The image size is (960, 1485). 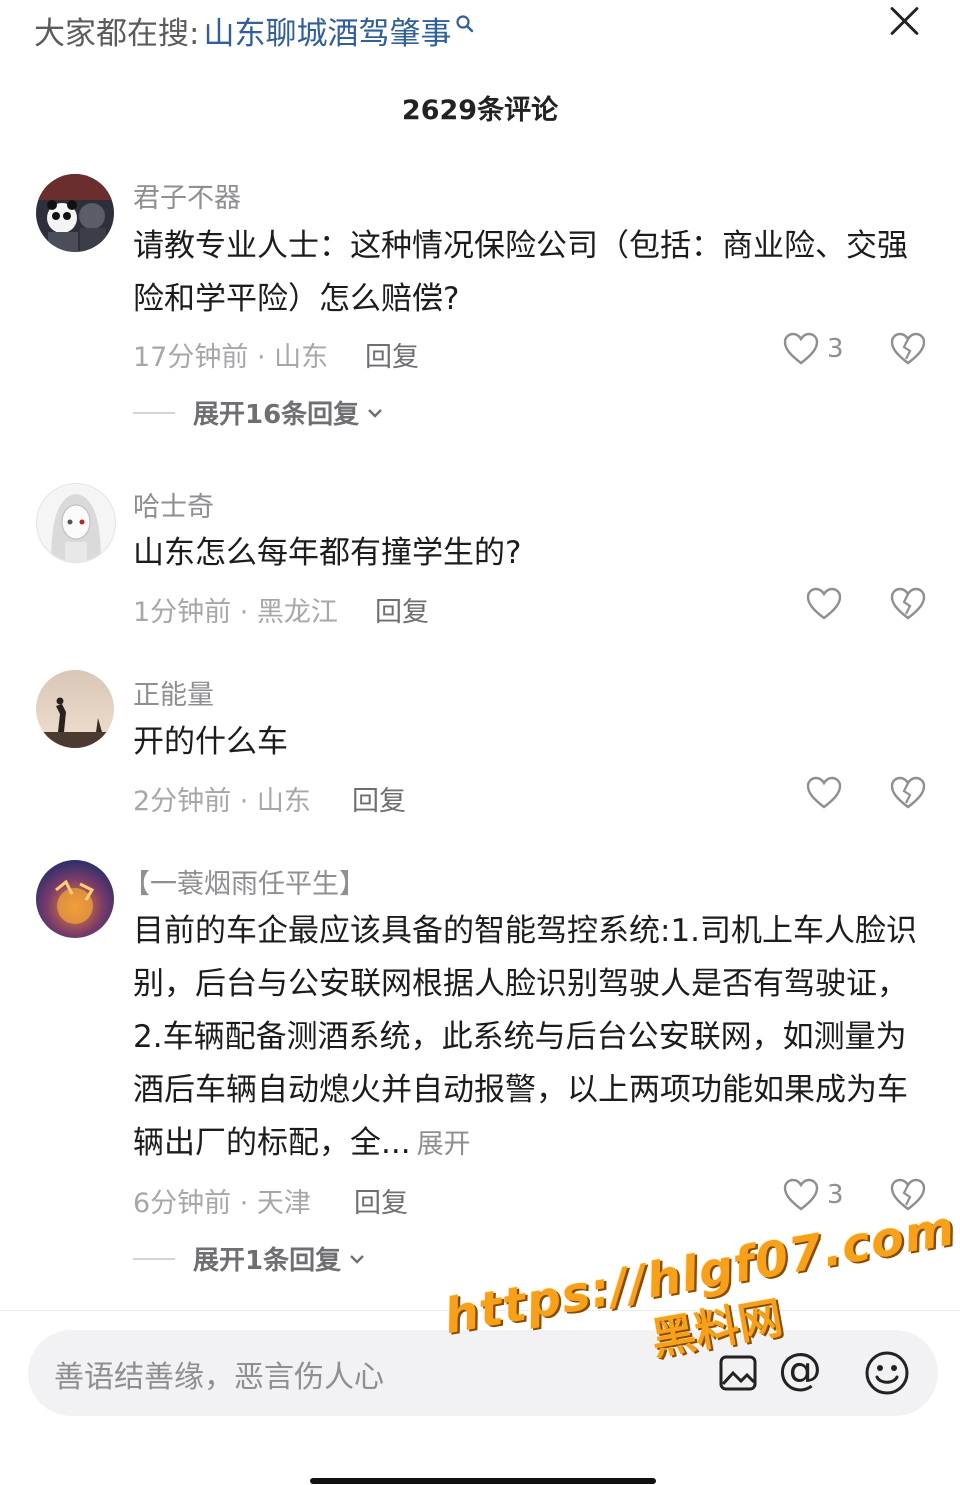 I want to click on comment-username: 哈士奇, so click(x=173, y=504).